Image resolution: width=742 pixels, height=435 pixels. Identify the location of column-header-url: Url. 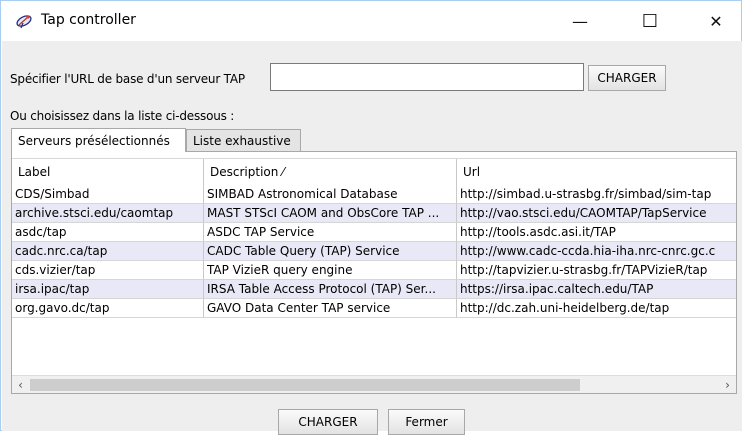
(596, 172).